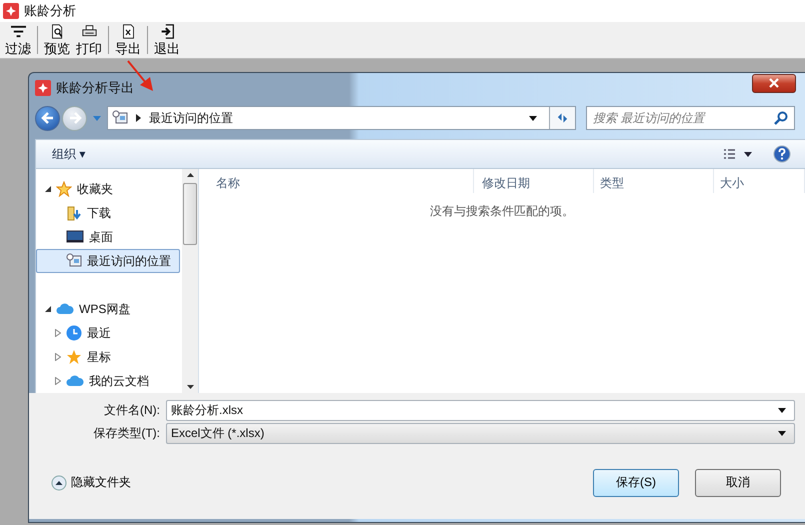 This screenshot has height=525, width=805. I want to click on tree-item: 收藏夹, so click(108, 189).